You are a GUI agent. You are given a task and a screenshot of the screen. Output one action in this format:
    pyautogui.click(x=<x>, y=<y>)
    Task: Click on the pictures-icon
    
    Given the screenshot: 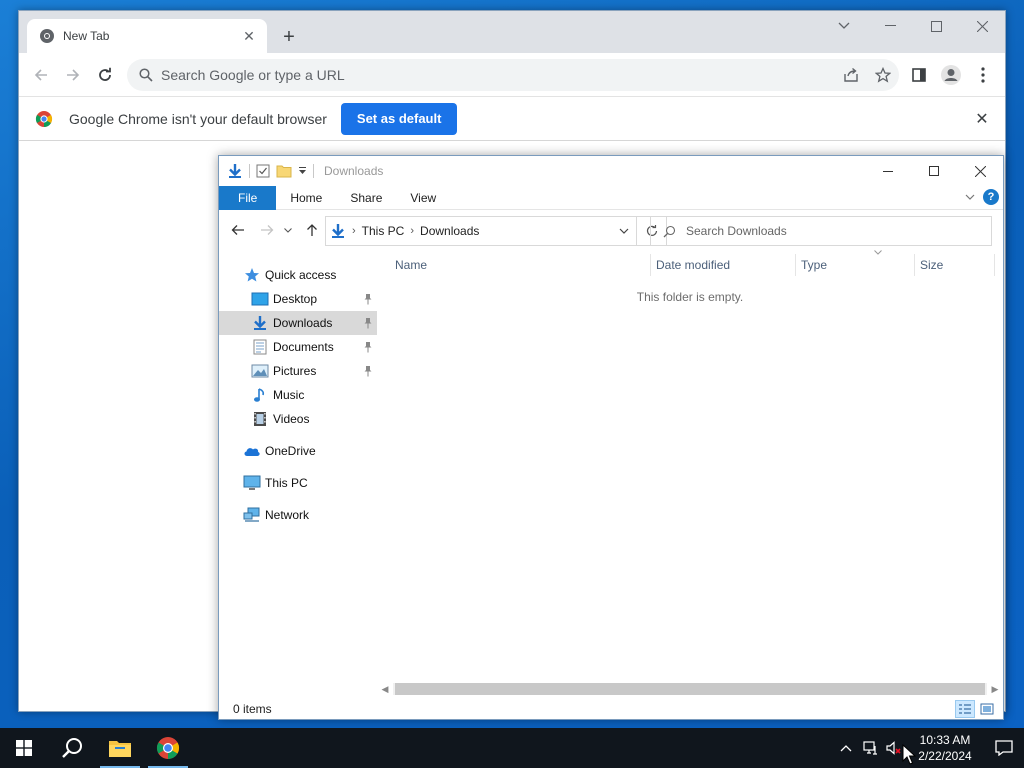 What is the action you would take?
    pyautogui.click(x=260, y=371)
    